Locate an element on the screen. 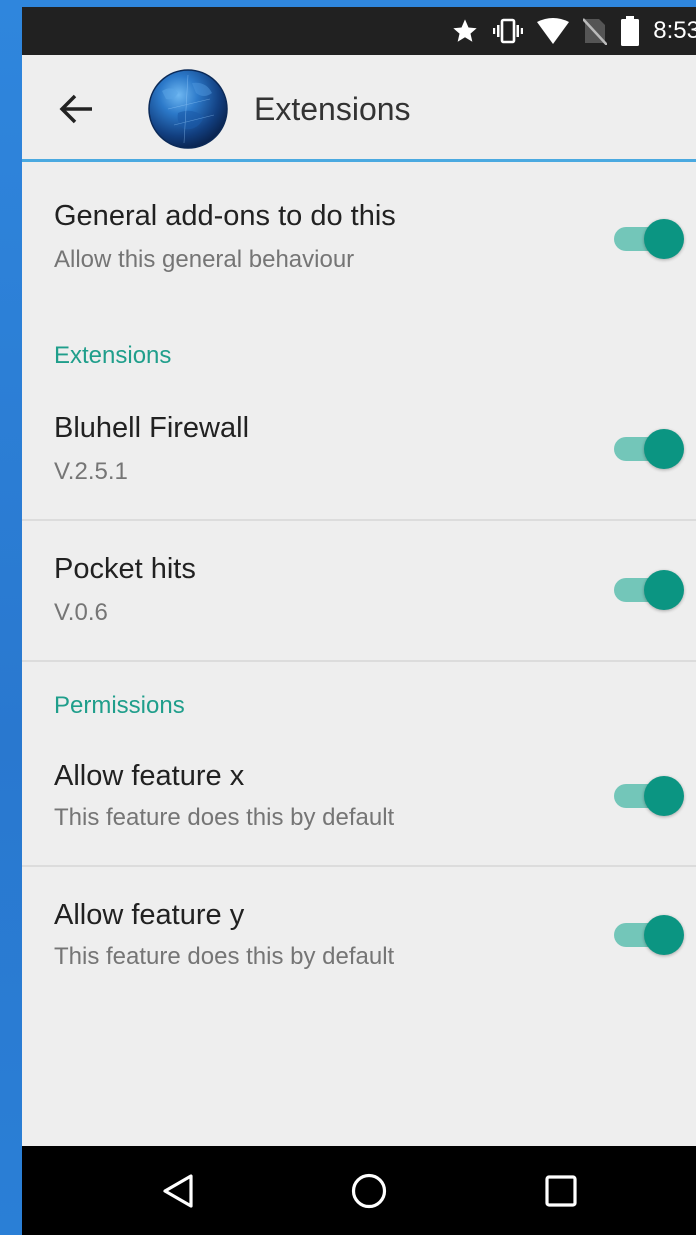  back-triangle-icon is located at coordinates (178, 1191).